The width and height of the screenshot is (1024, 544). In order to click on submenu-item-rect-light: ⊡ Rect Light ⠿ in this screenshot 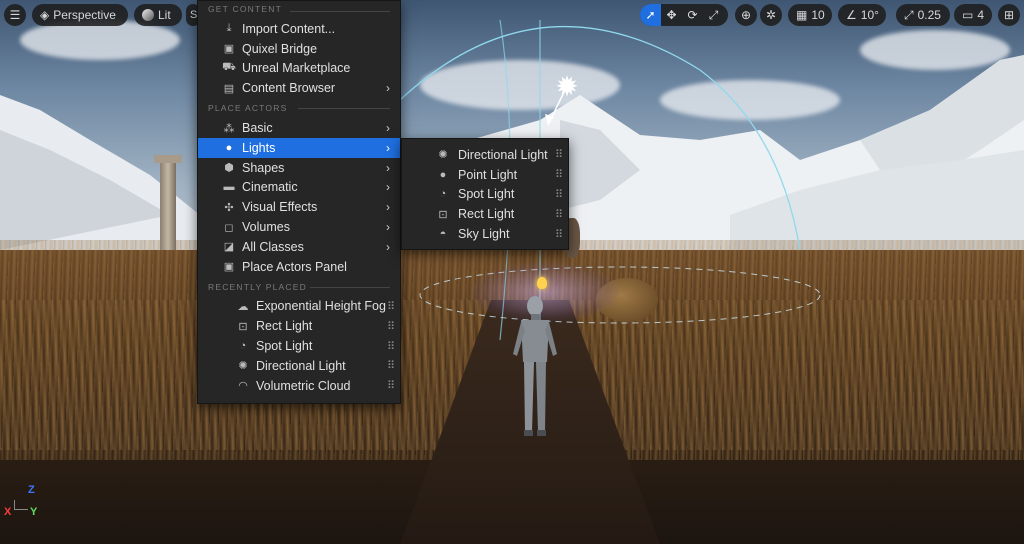, I will do `click(485, 214)`.